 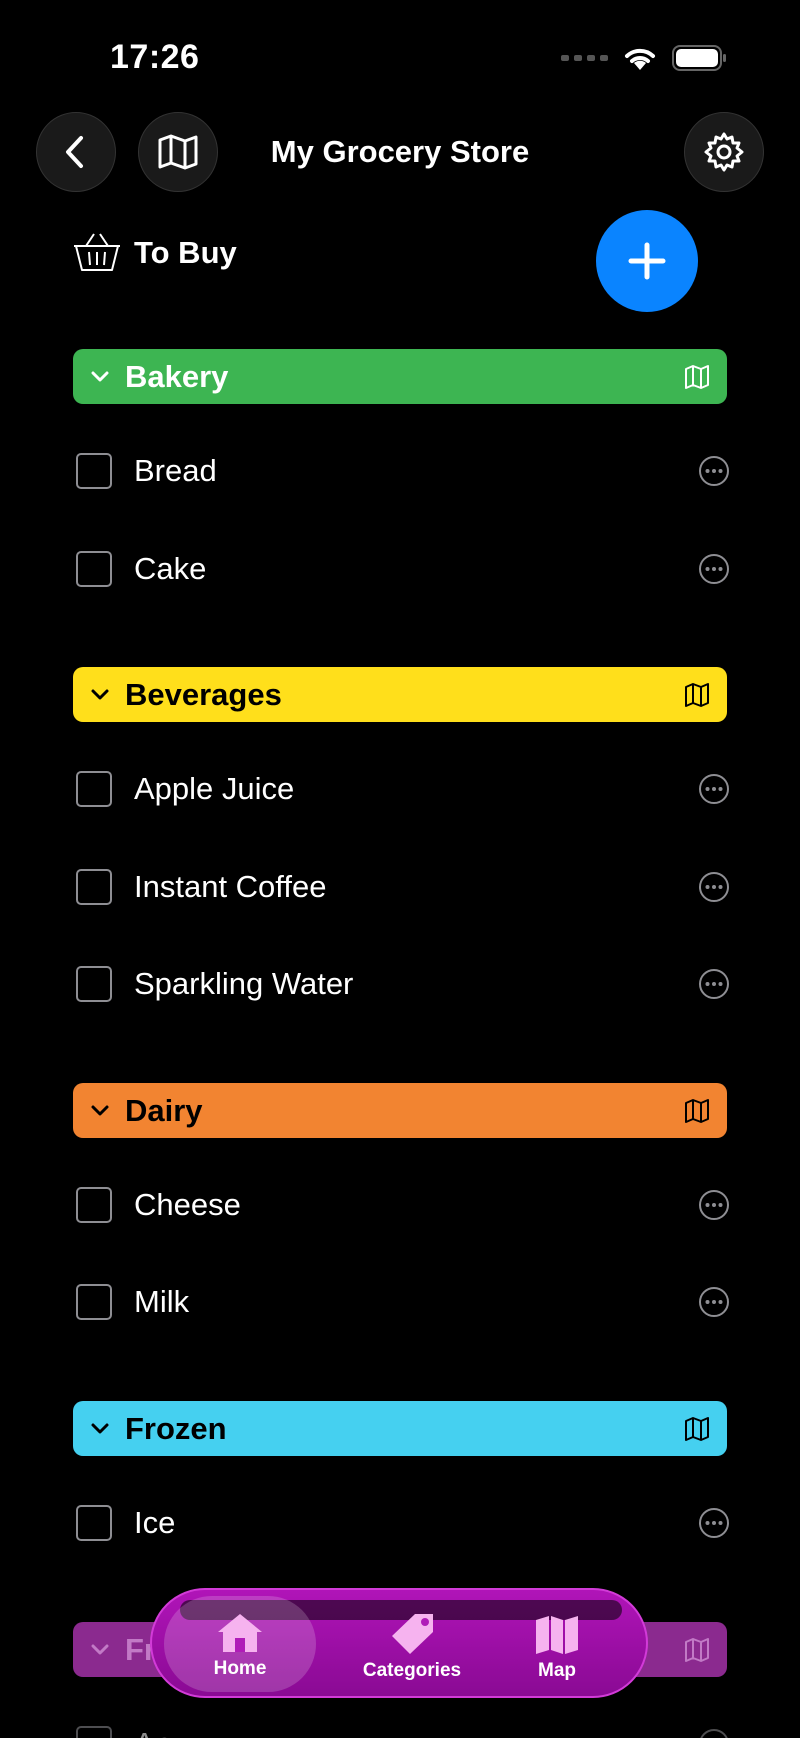 What do you see at coordinates (203, 694) in the screenshot?
I see `category-name: Beverages` at bounding box center [203, 694].